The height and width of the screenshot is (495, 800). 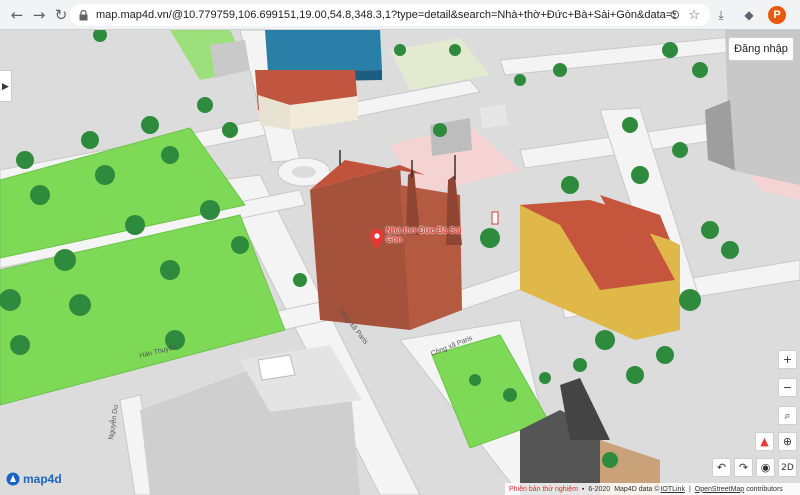 I want to click on zoom-area-icon: ⊕, so click(x=787, y=441).